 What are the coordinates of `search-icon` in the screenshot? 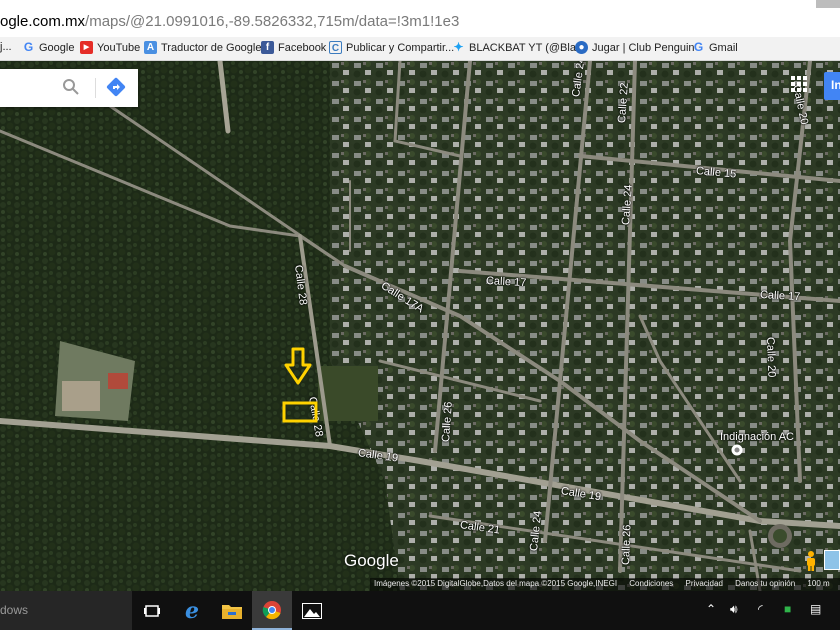 It's located at (71, 87).